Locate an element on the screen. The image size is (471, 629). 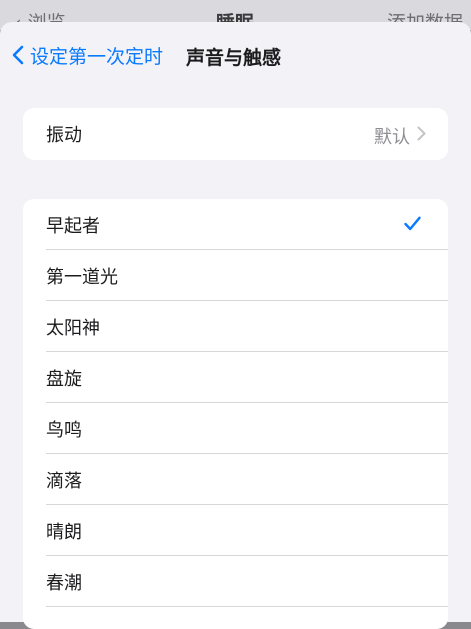
chevron-left-icon is located at coordinates (18, 55).